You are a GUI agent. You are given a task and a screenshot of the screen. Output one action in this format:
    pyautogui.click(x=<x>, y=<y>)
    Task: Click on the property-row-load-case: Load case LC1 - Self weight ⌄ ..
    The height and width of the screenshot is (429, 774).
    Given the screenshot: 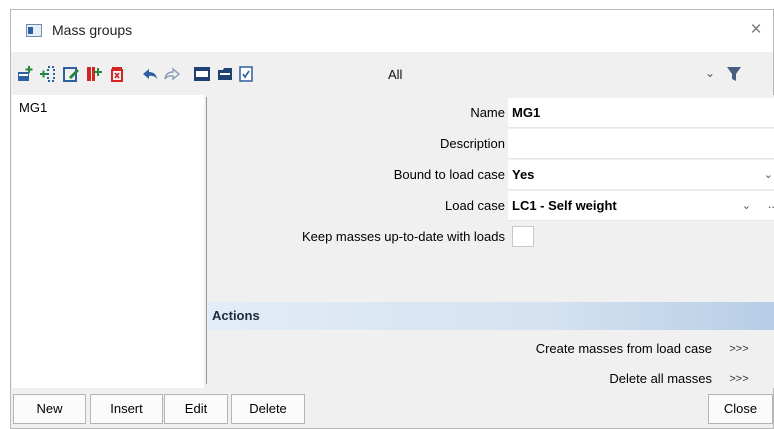 What is the action you would take?
    pyautogui.click(x=491, y=206)
    